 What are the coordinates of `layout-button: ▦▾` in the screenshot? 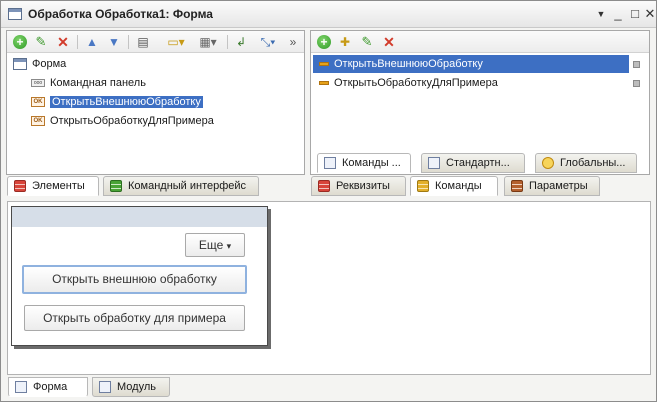 It's located at (208, 42).